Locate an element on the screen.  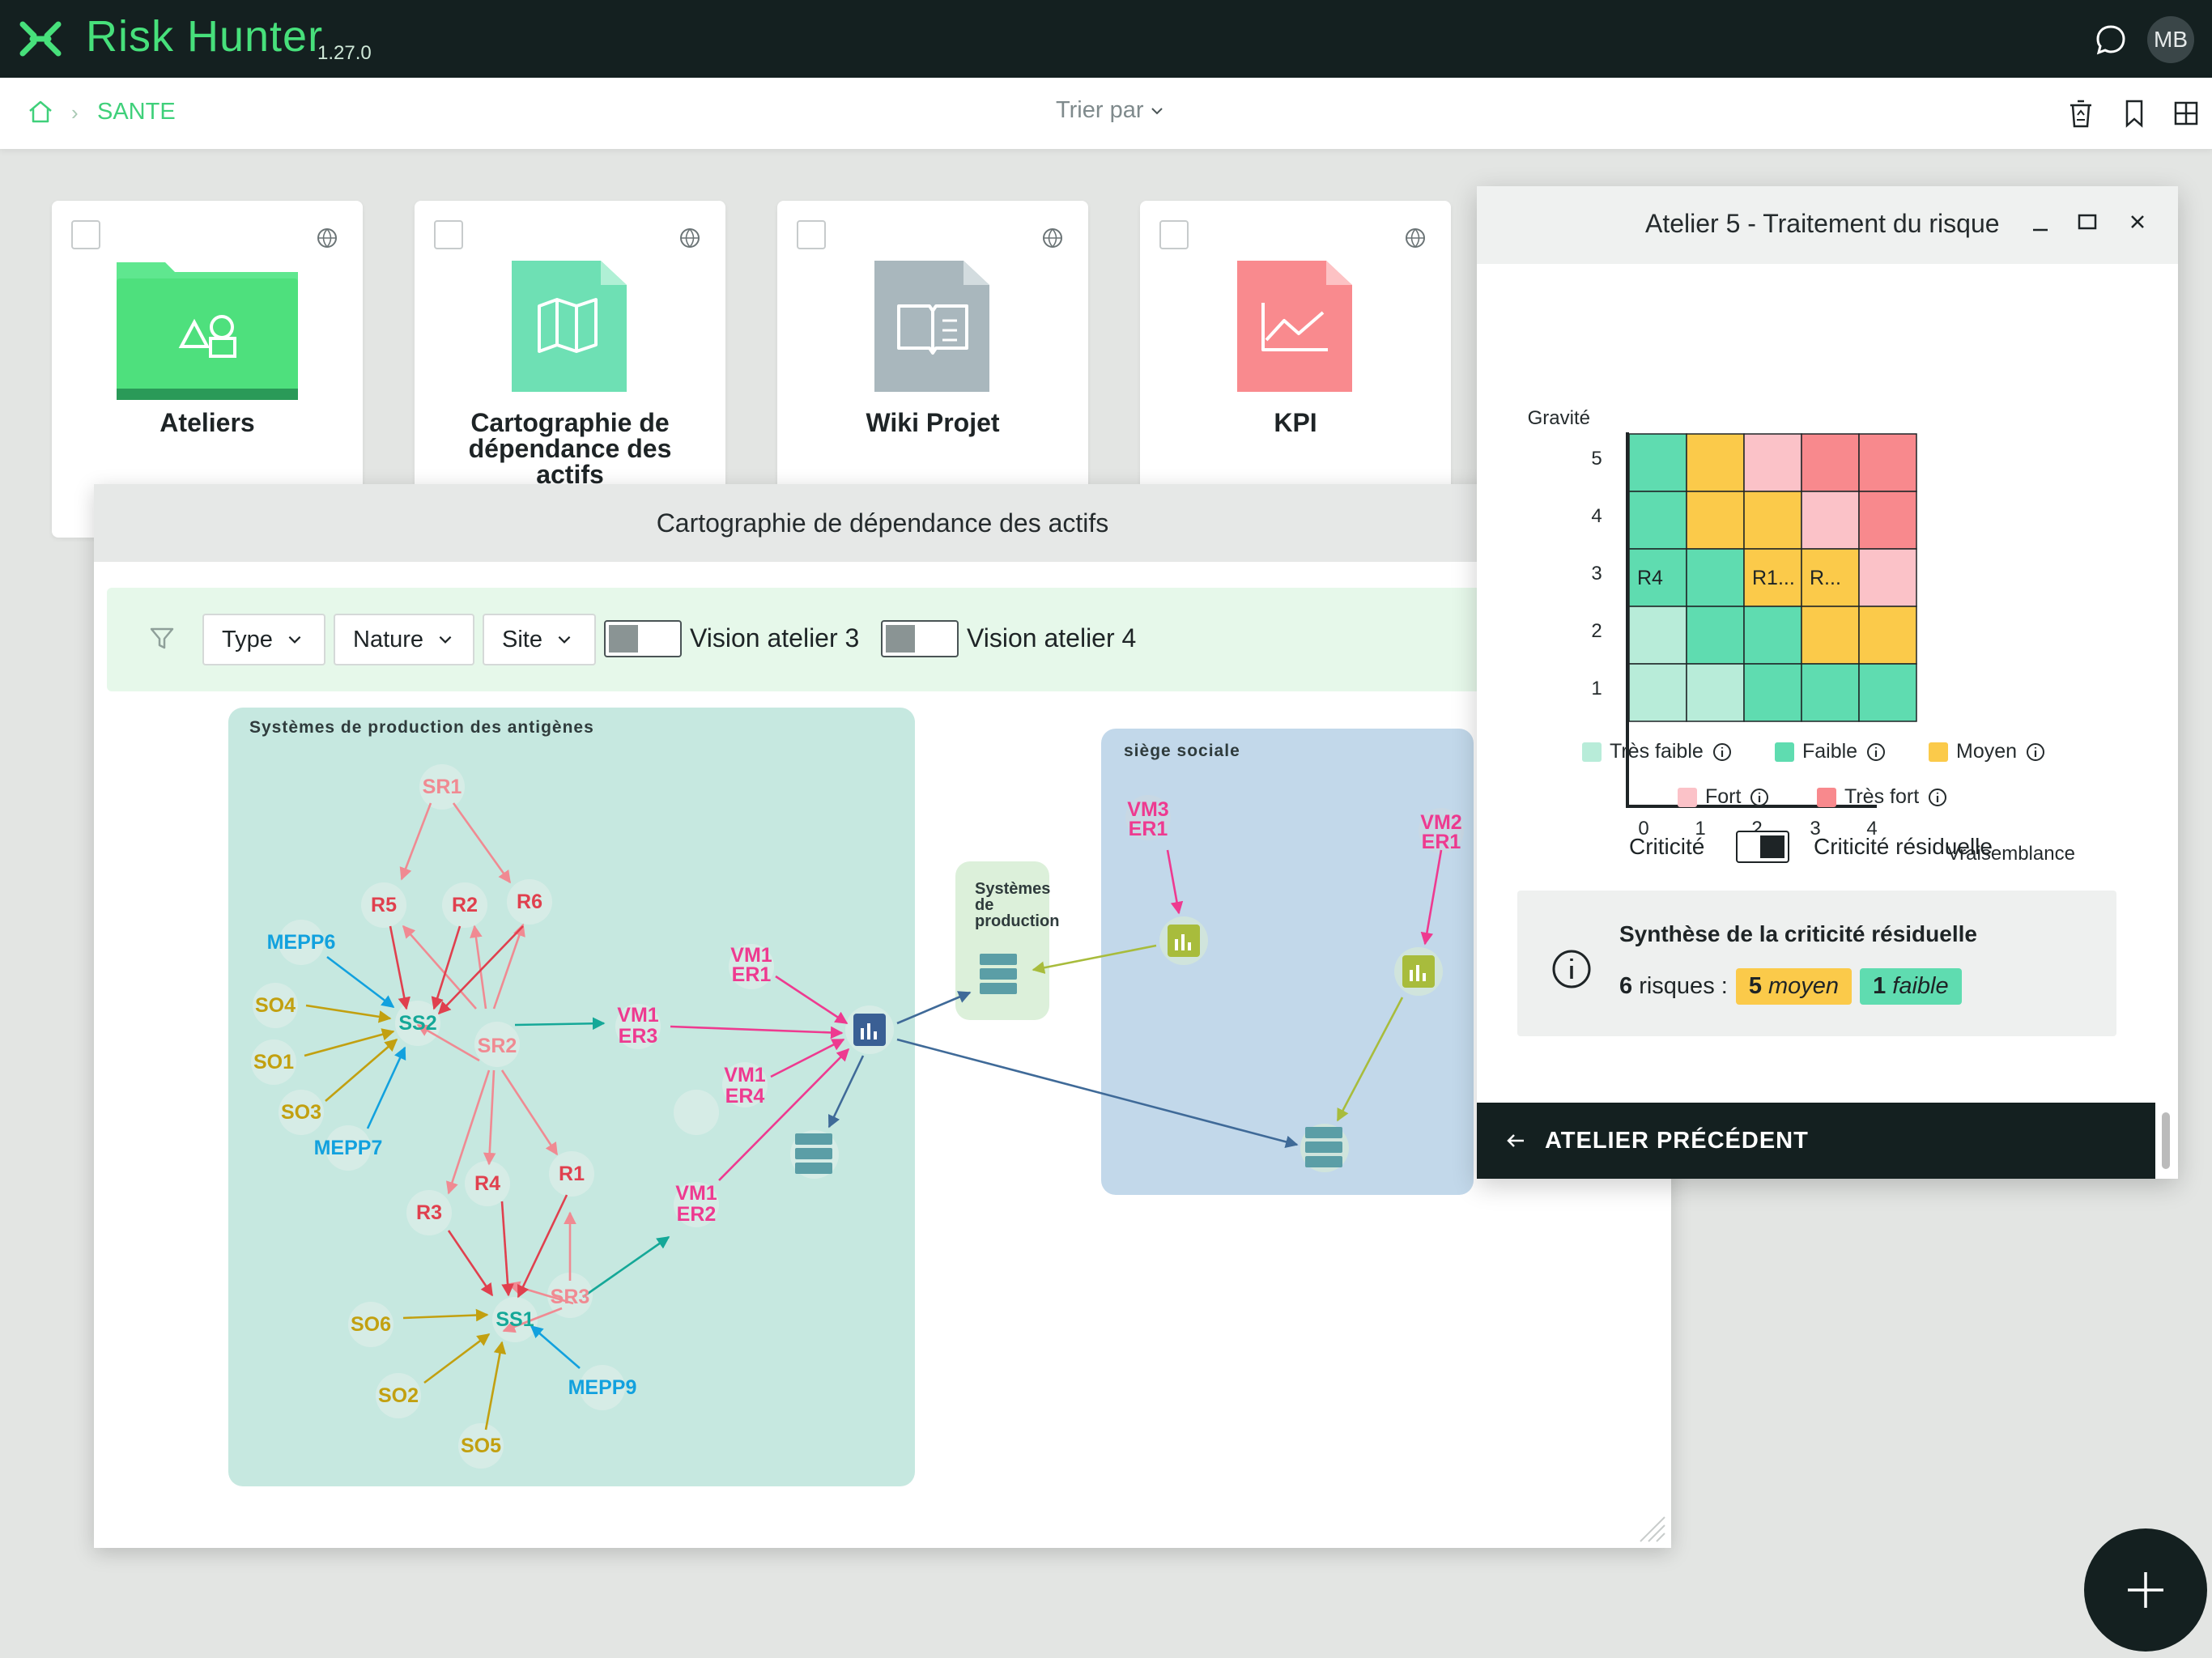
user-avatar: MB is located at coordinates (2170, 39).